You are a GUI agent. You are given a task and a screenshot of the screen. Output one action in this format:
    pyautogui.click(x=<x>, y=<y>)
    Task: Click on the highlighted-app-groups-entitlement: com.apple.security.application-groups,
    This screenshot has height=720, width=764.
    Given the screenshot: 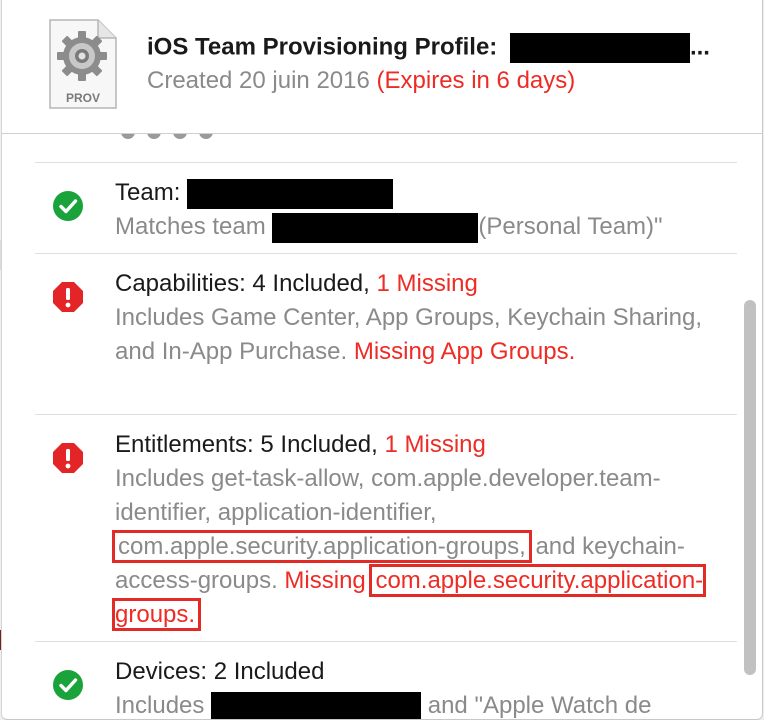 What is the action you would take?
    pyautogui.click(x=322, y=546)
    